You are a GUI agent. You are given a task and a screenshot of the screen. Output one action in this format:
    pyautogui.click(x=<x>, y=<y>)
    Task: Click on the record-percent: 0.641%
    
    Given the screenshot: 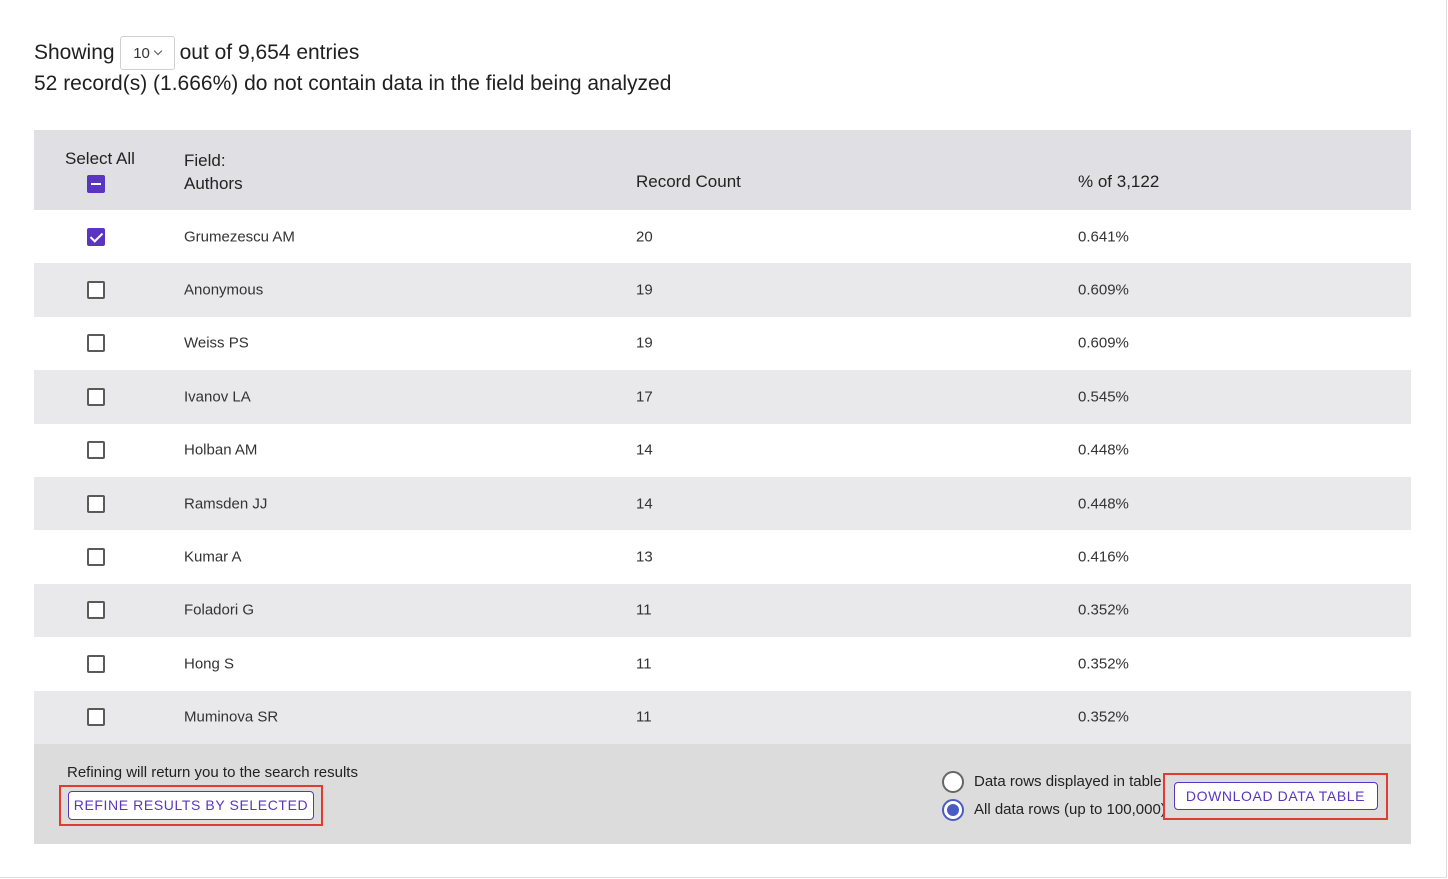 What is the action you would take?
    pyautogui.click(x=1103, y=237)
    